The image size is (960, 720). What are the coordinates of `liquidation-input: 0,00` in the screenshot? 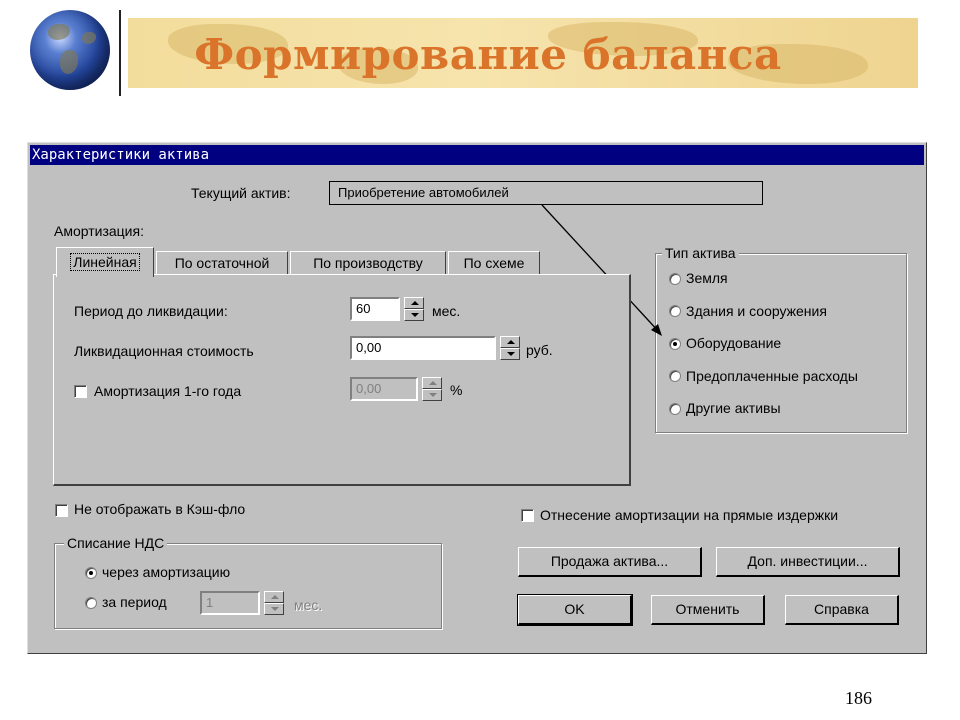 It's located at (423, 348).